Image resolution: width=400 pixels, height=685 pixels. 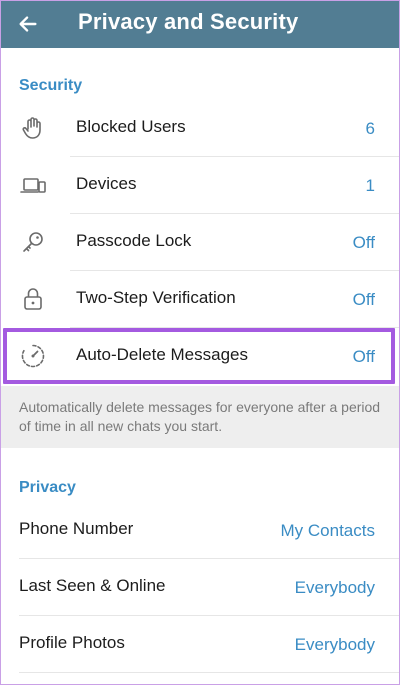 I want to click on section-heading-privacy: Privacy, so click(x=47, y=487).